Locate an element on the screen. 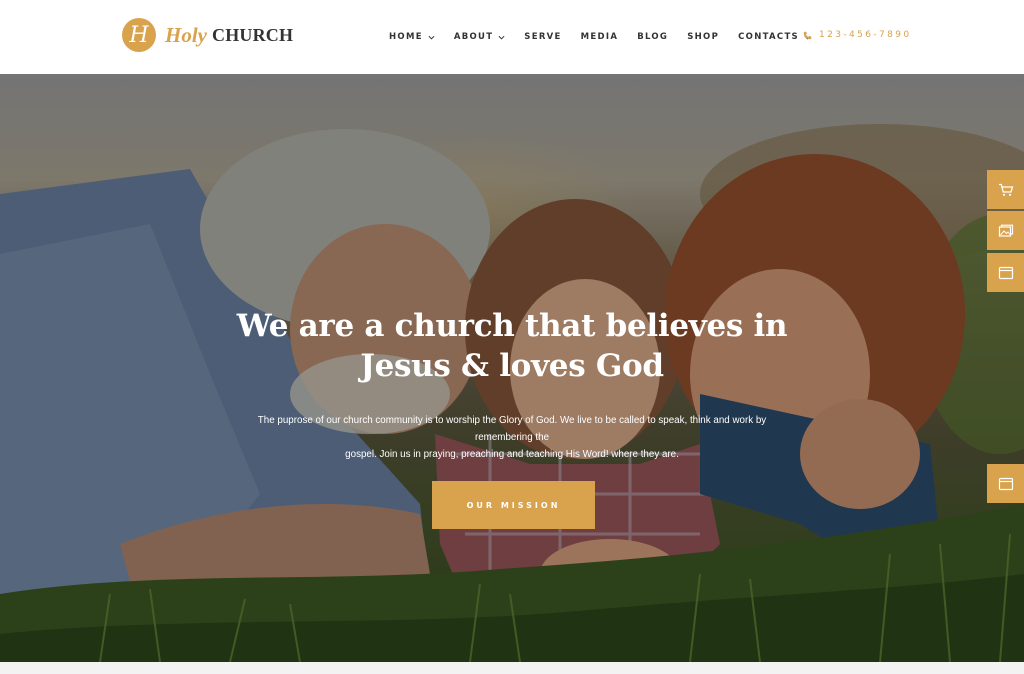 The image size is (1024, 674). nav-item-media: MEDIA is located at coordinates (600, 37).